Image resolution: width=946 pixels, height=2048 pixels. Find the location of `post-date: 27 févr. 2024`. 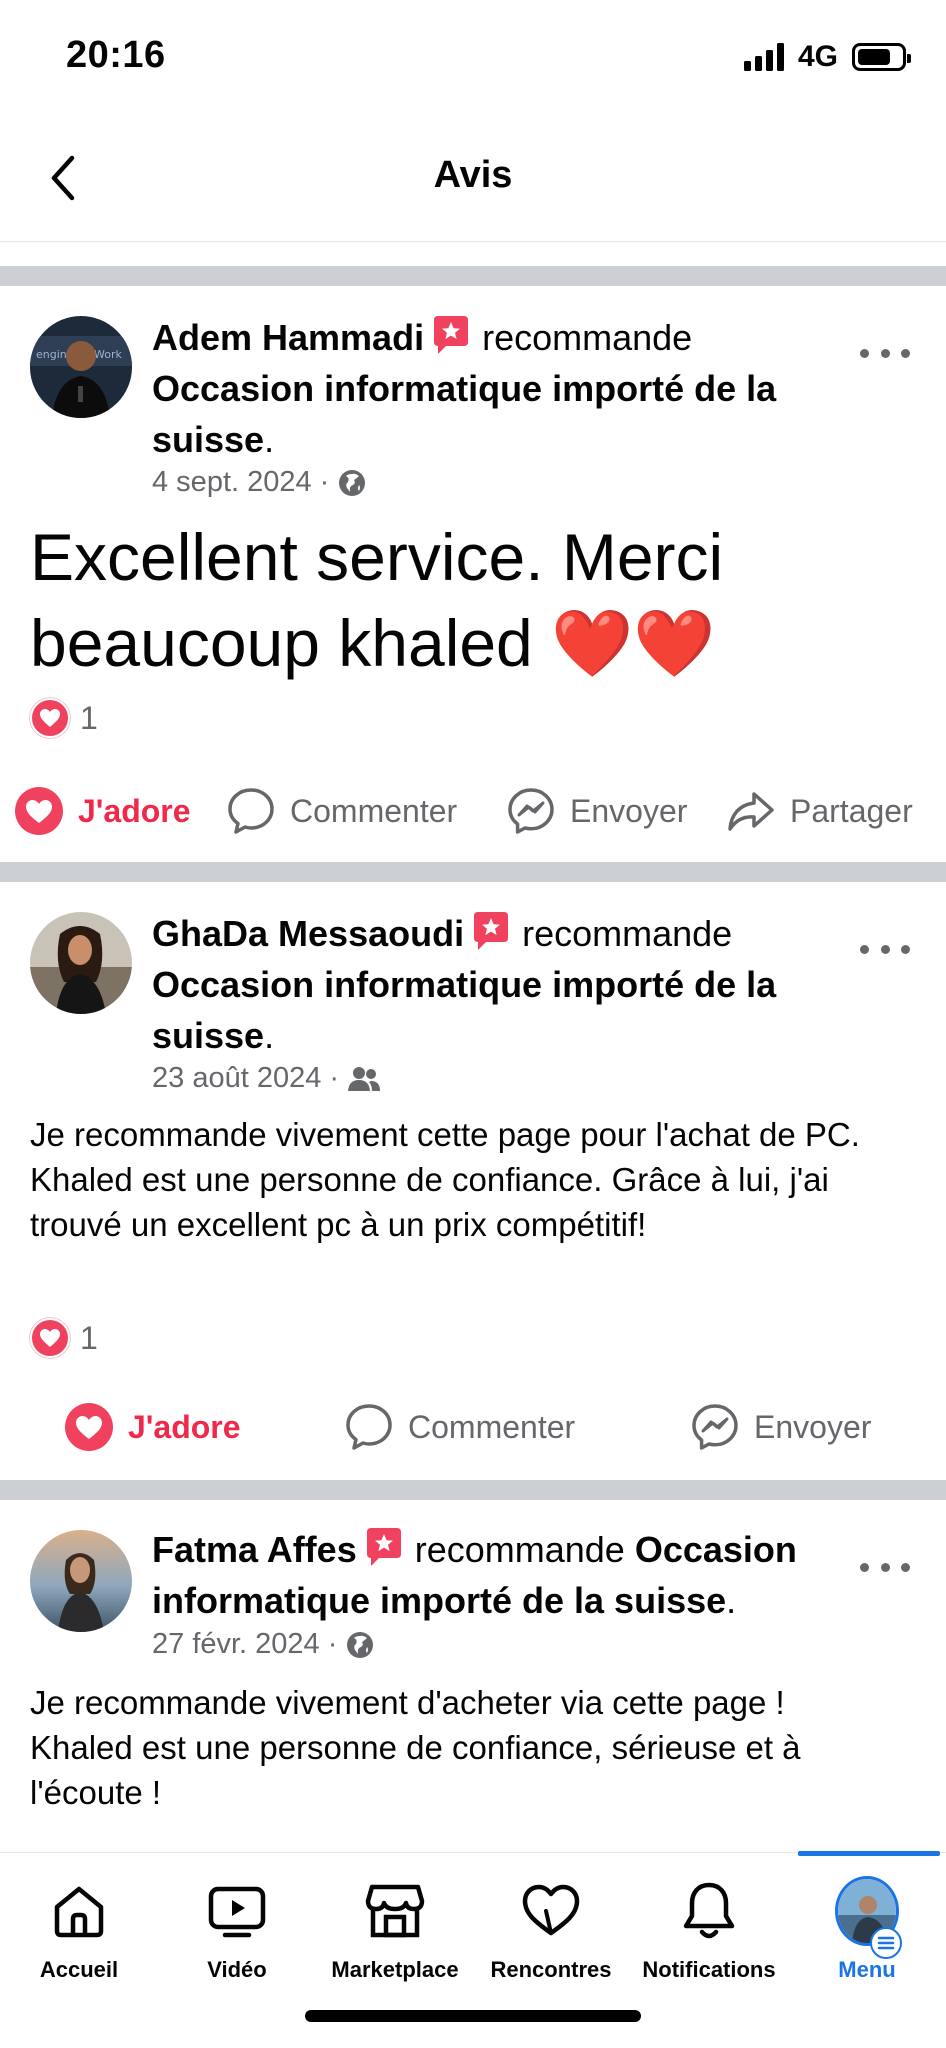

post-date: 27 févr. 2024 is located at coordinates (236, 1644).